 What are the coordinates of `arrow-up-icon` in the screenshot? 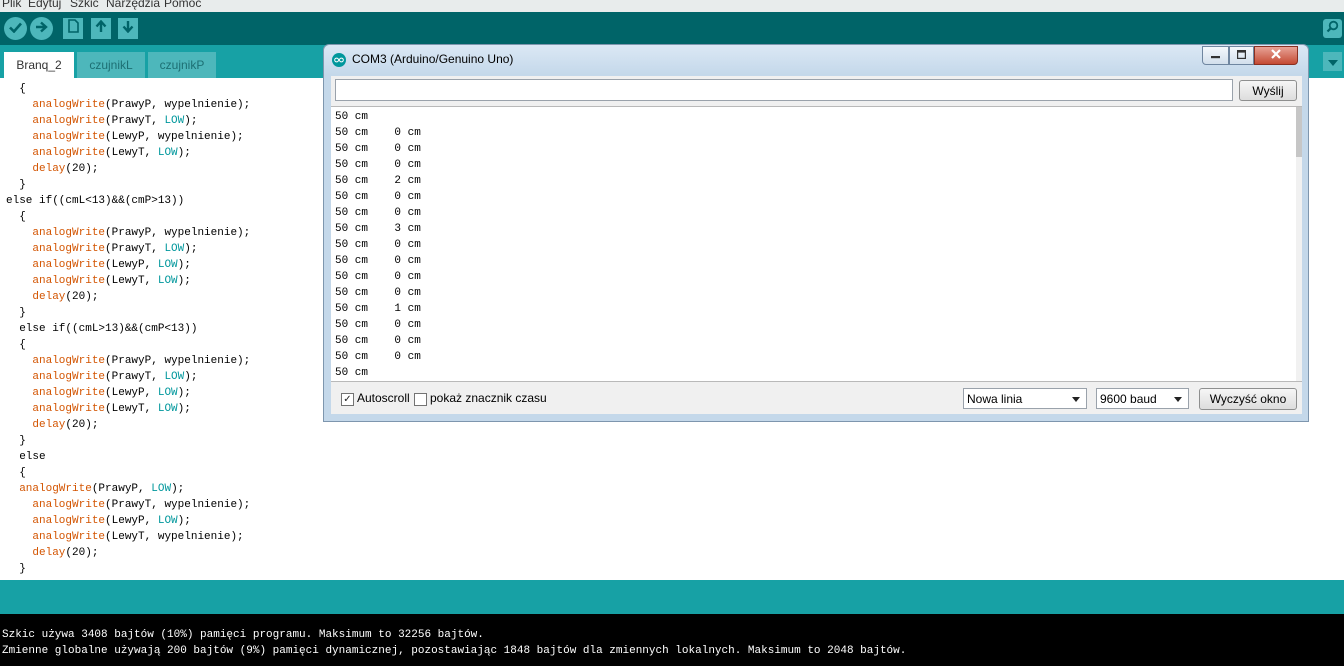 It's located at (101, 28).